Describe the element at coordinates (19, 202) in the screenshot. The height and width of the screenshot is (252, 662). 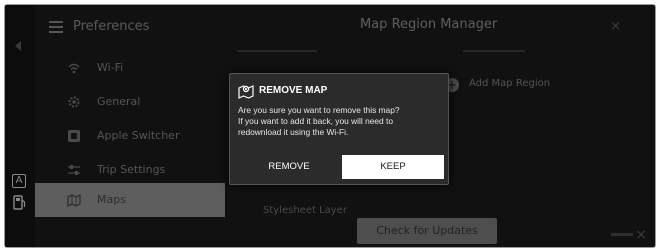
I see `fuel-icon` at that location.